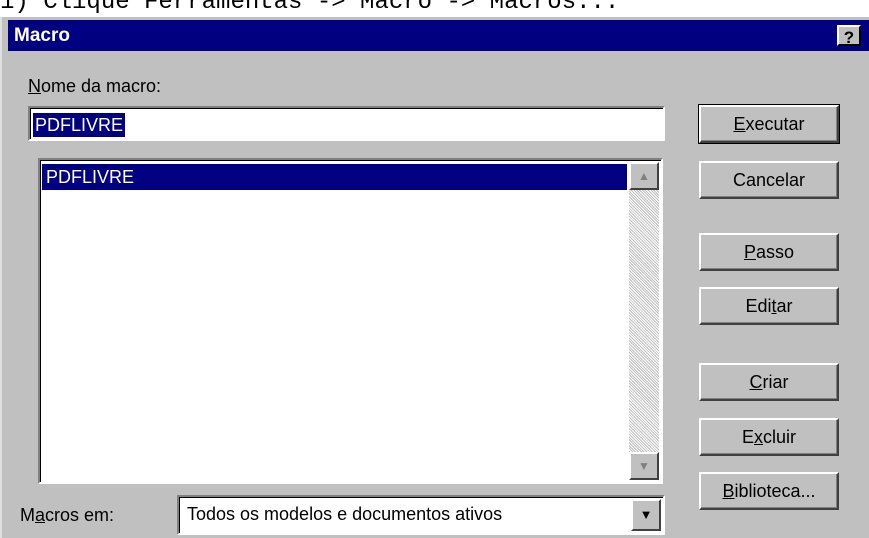 The width and height of the screenshot is (869, 538). I want to click on scroll-down-icon: ▼, so click(644, 466).